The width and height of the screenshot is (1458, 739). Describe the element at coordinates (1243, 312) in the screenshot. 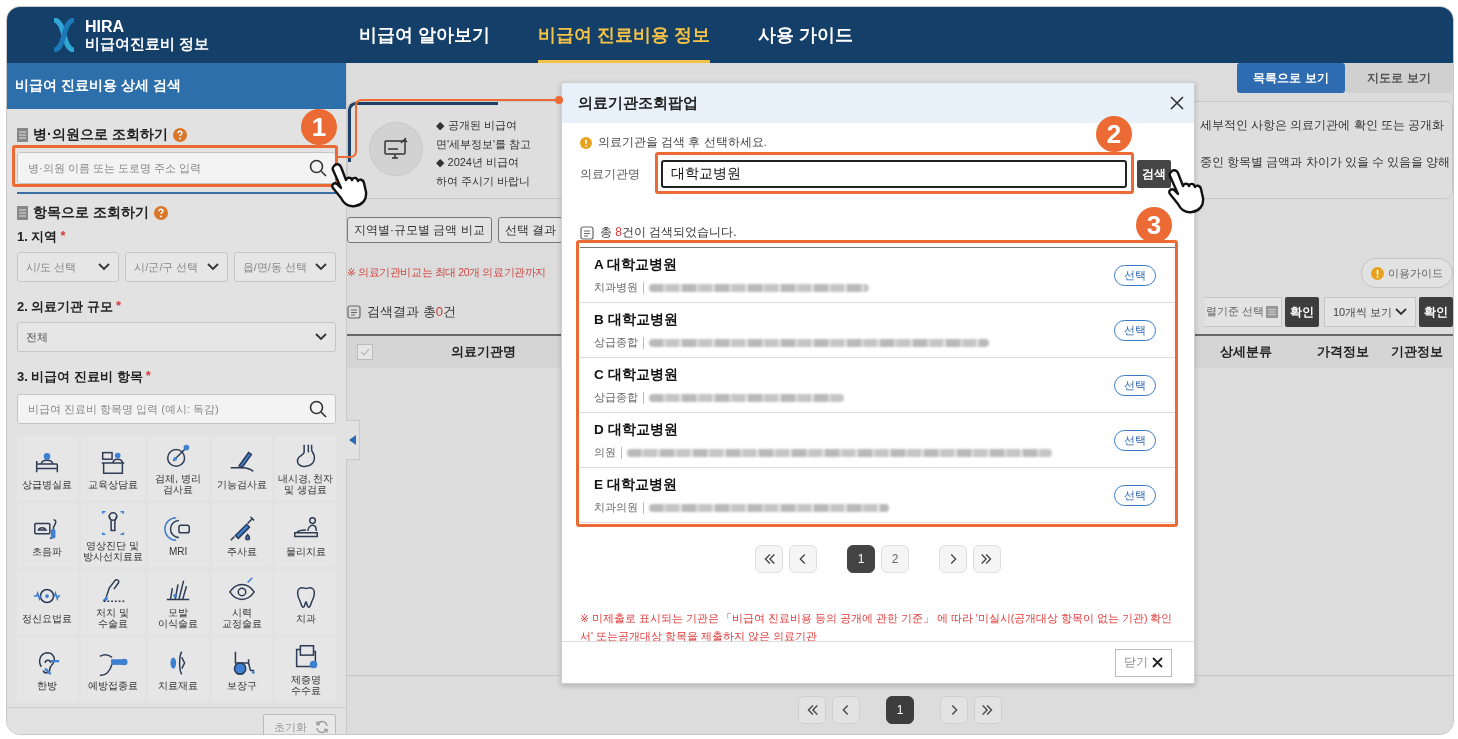

I see `sort-select: 렬기준 선택` at that location.